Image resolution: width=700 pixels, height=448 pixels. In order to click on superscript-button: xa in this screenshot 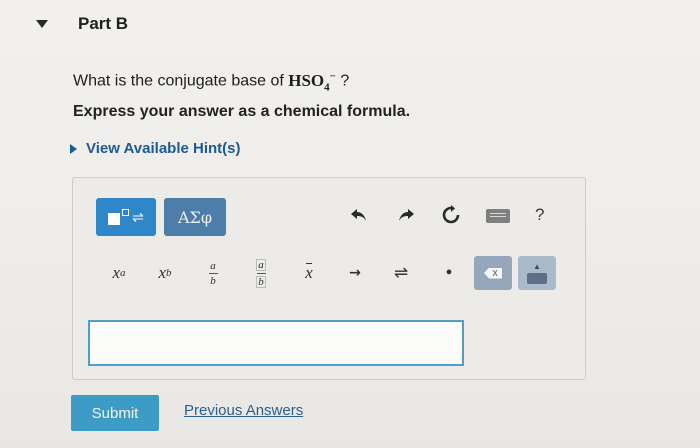, I will do `click(119, 273)`.